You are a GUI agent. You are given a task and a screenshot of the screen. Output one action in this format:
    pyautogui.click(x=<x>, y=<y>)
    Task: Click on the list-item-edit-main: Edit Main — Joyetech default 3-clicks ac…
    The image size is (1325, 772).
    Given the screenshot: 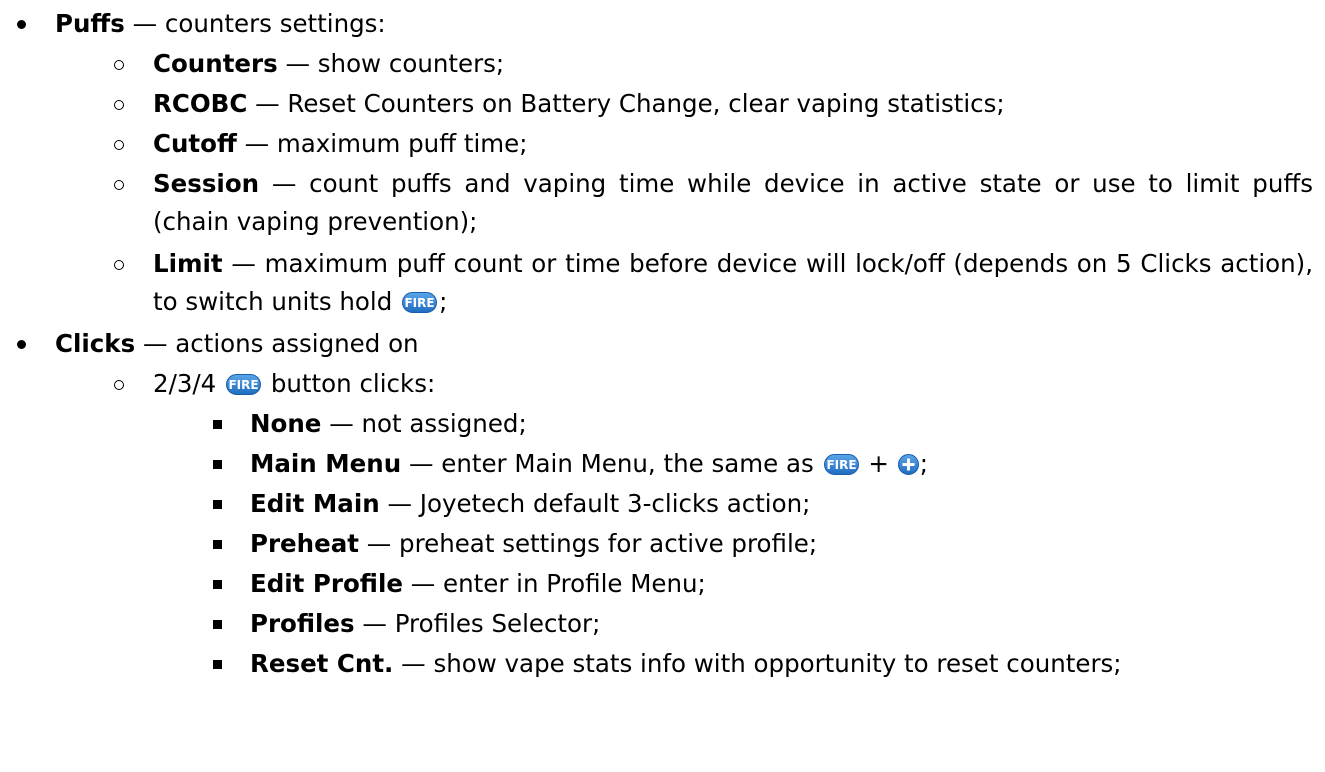 What is the action you would take?
    pyautogui.click(x=530, y=504)
    